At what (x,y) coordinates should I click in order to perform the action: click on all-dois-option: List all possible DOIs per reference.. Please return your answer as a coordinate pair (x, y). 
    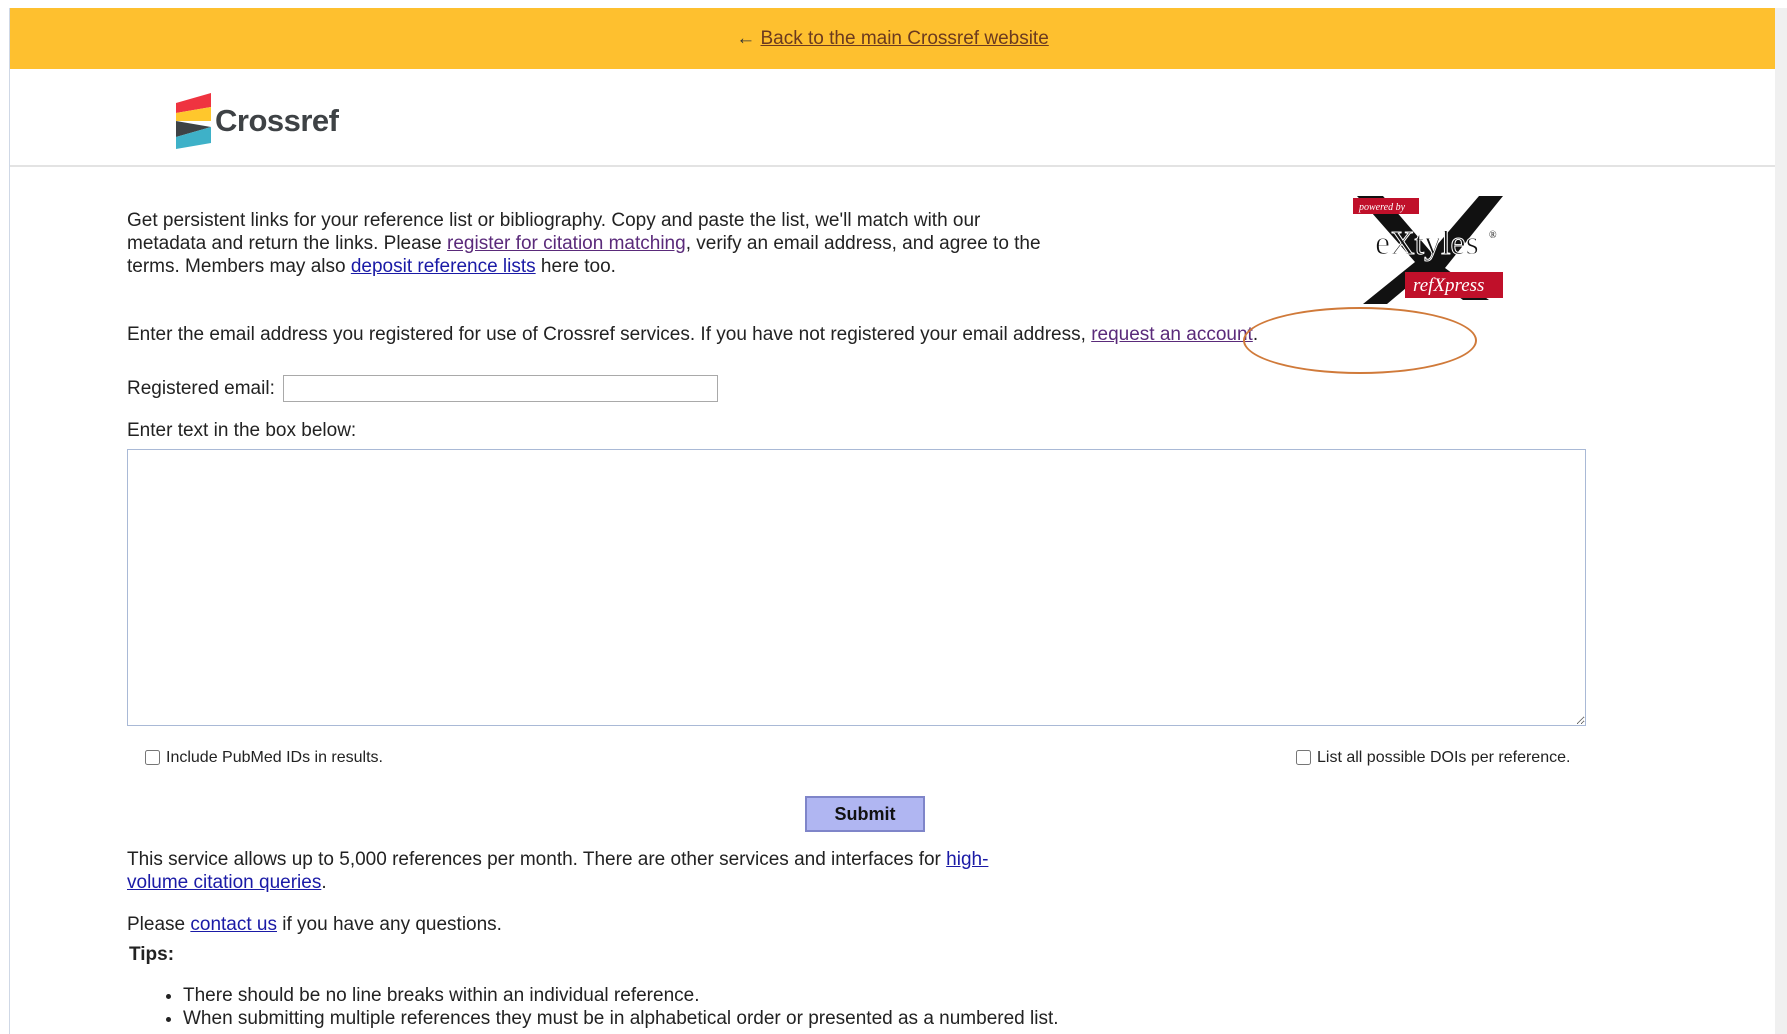
    Looking at the image, I should click on (1433, 757).